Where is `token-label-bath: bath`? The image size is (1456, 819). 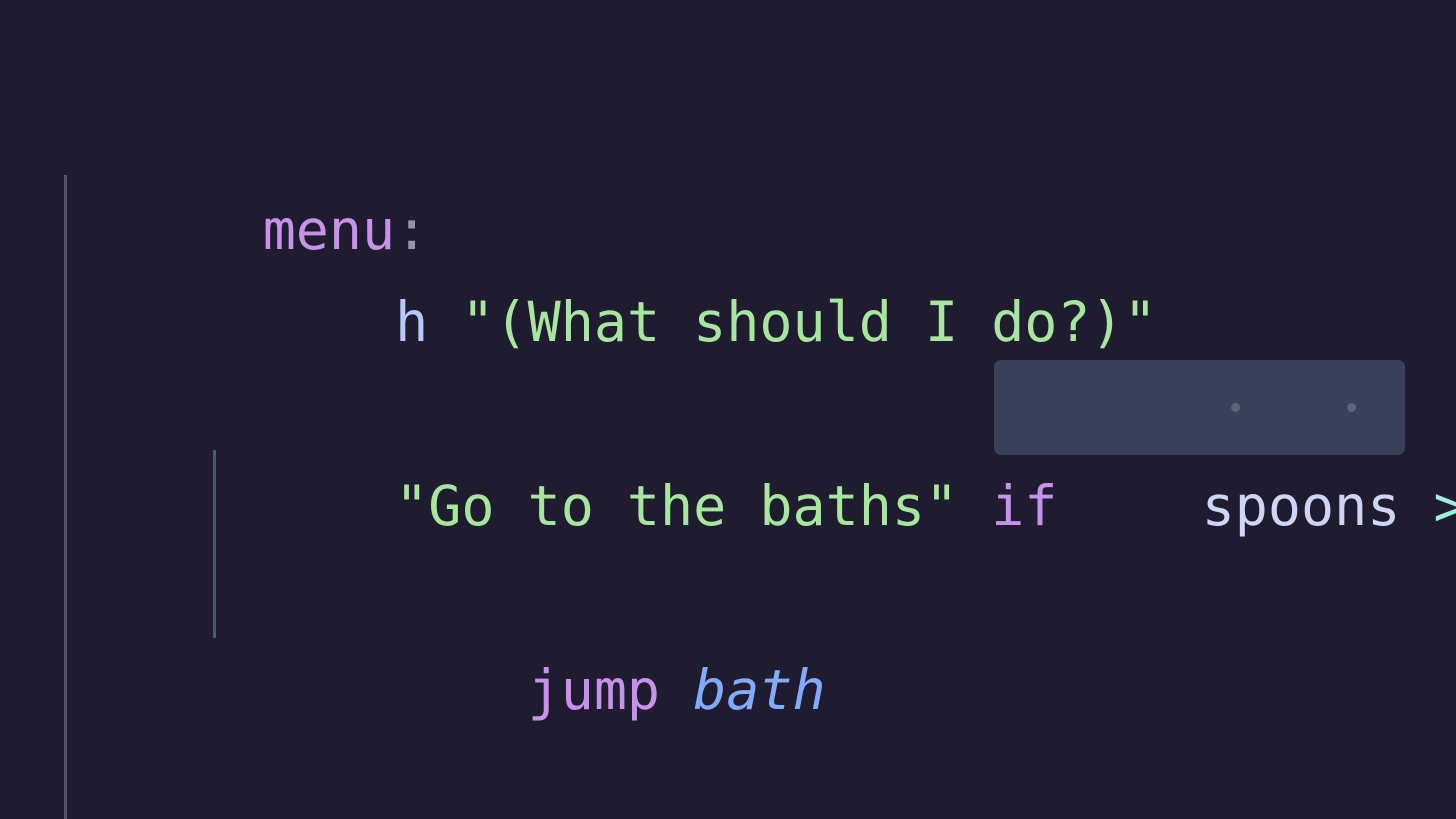
token-label-bath: bath is located at coordinates (759, 690).